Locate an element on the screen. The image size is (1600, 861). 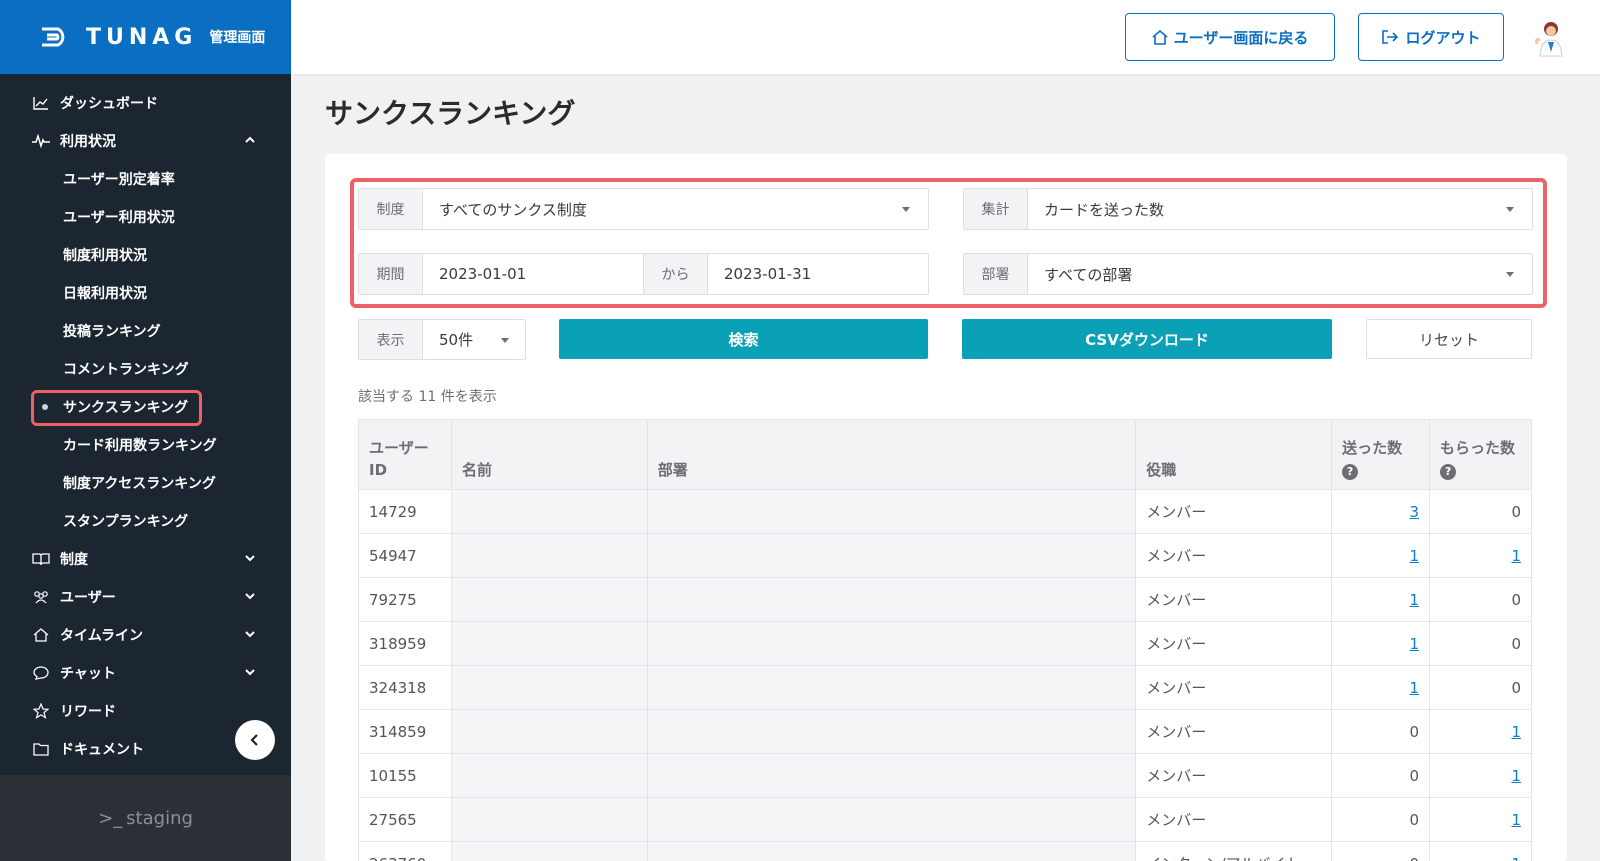
sidebar-collapse-button is located at coordinates (255, 740).